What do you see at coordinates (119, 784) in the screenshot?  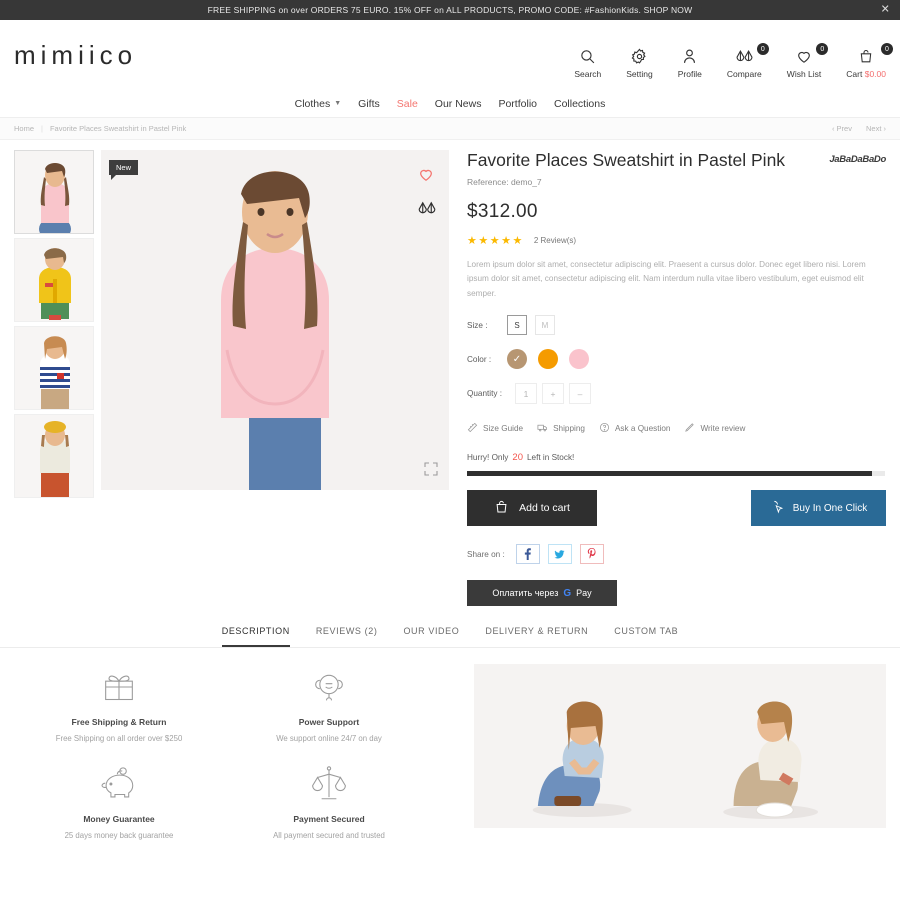 I see `piggy-bank-icon` at bounding box center [119, 784].